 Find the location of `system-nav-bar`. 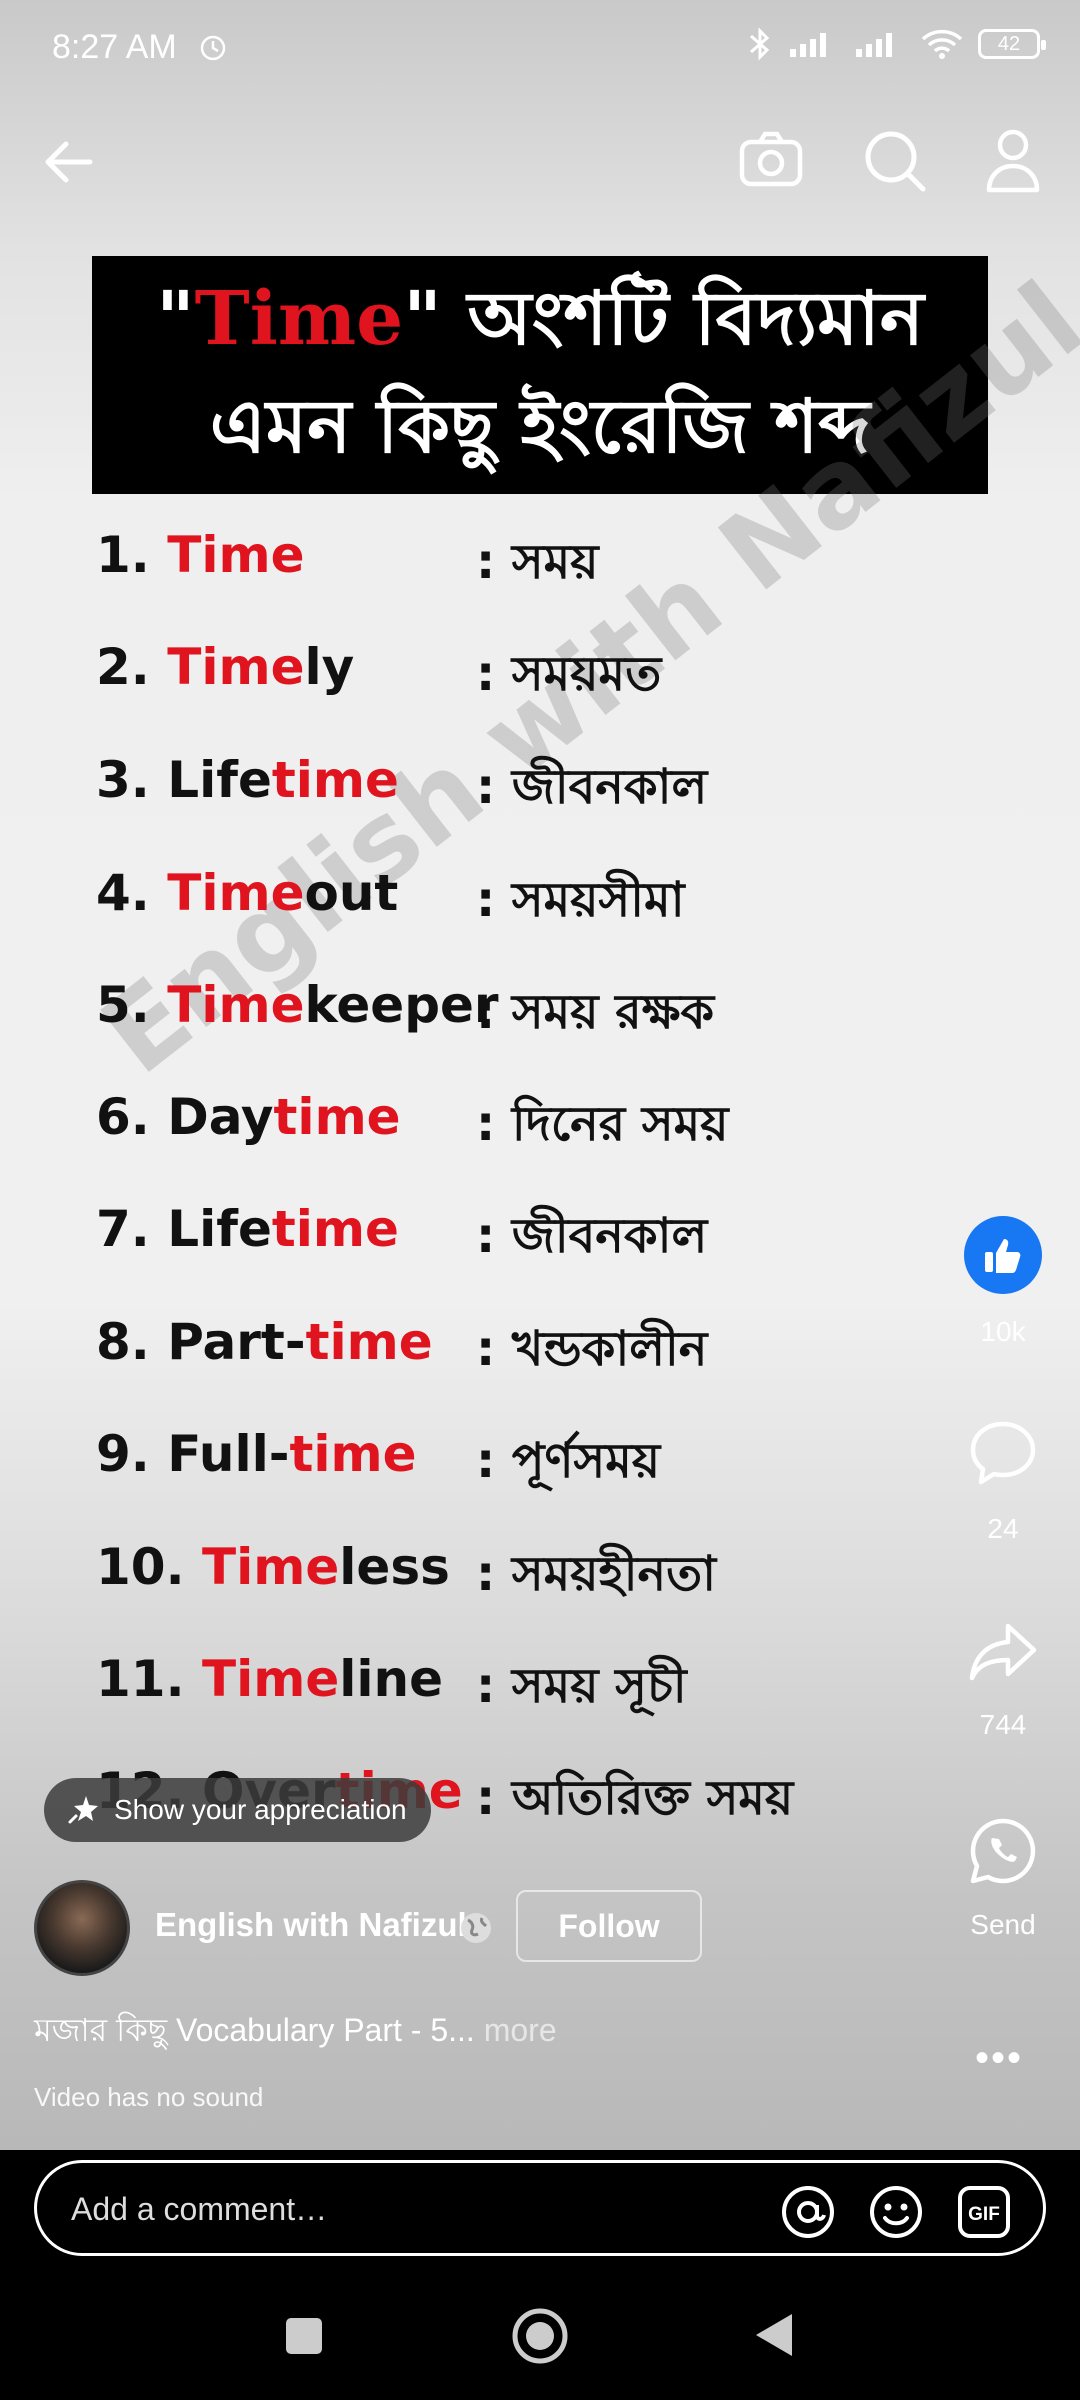

system-nav-bar is located at coordinates (540, 2335).